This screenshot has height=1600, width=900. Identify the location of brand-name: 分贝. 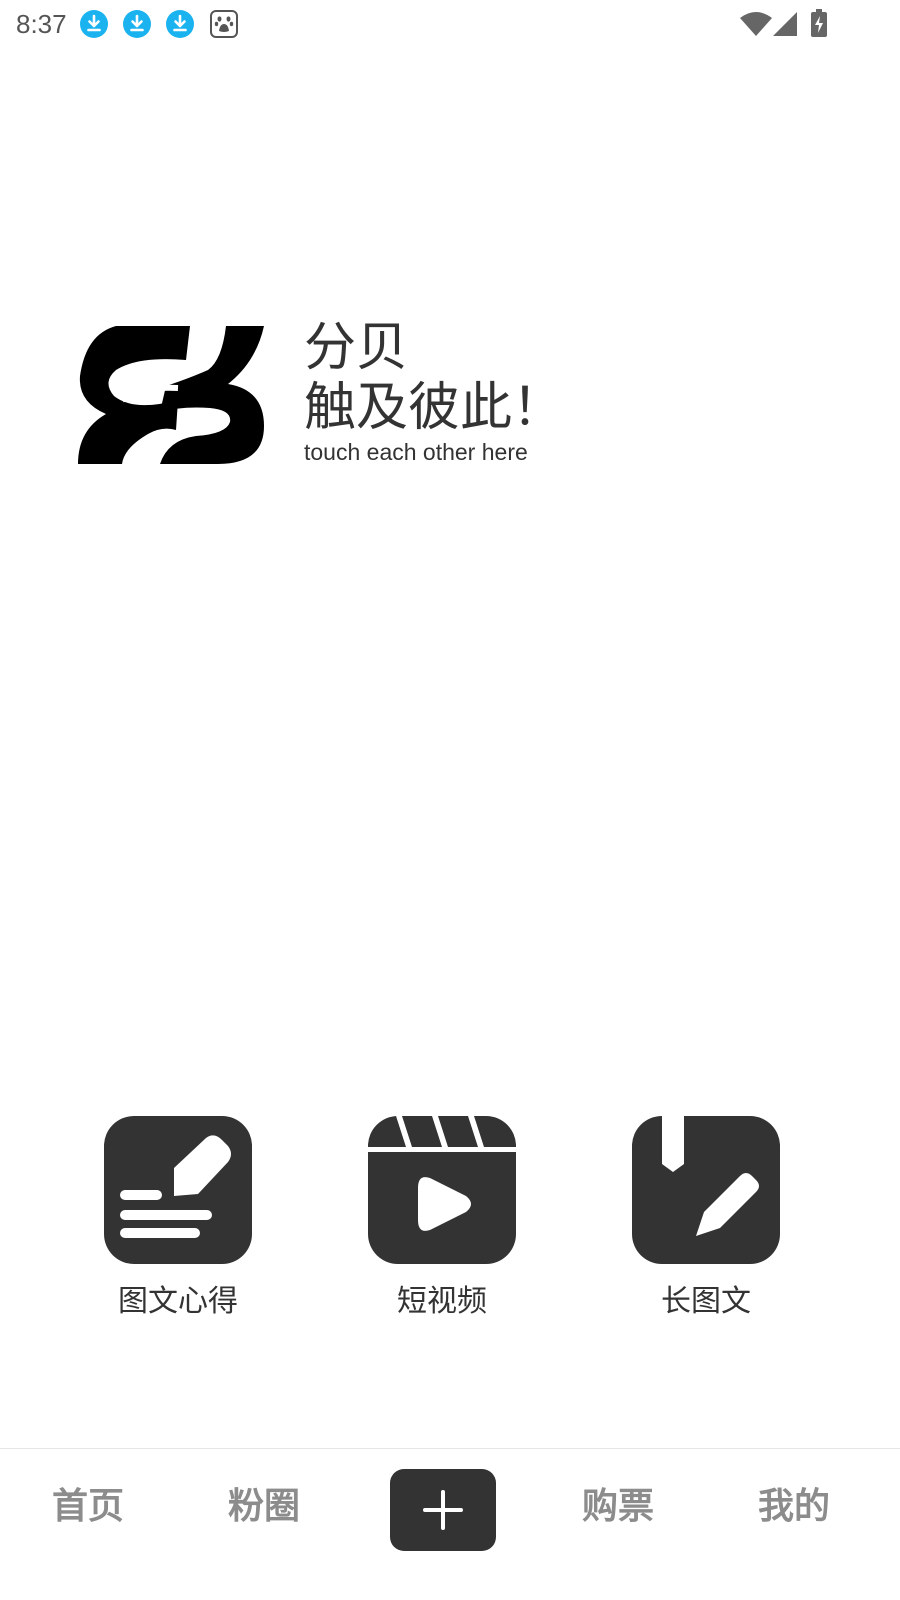
(356, 348).